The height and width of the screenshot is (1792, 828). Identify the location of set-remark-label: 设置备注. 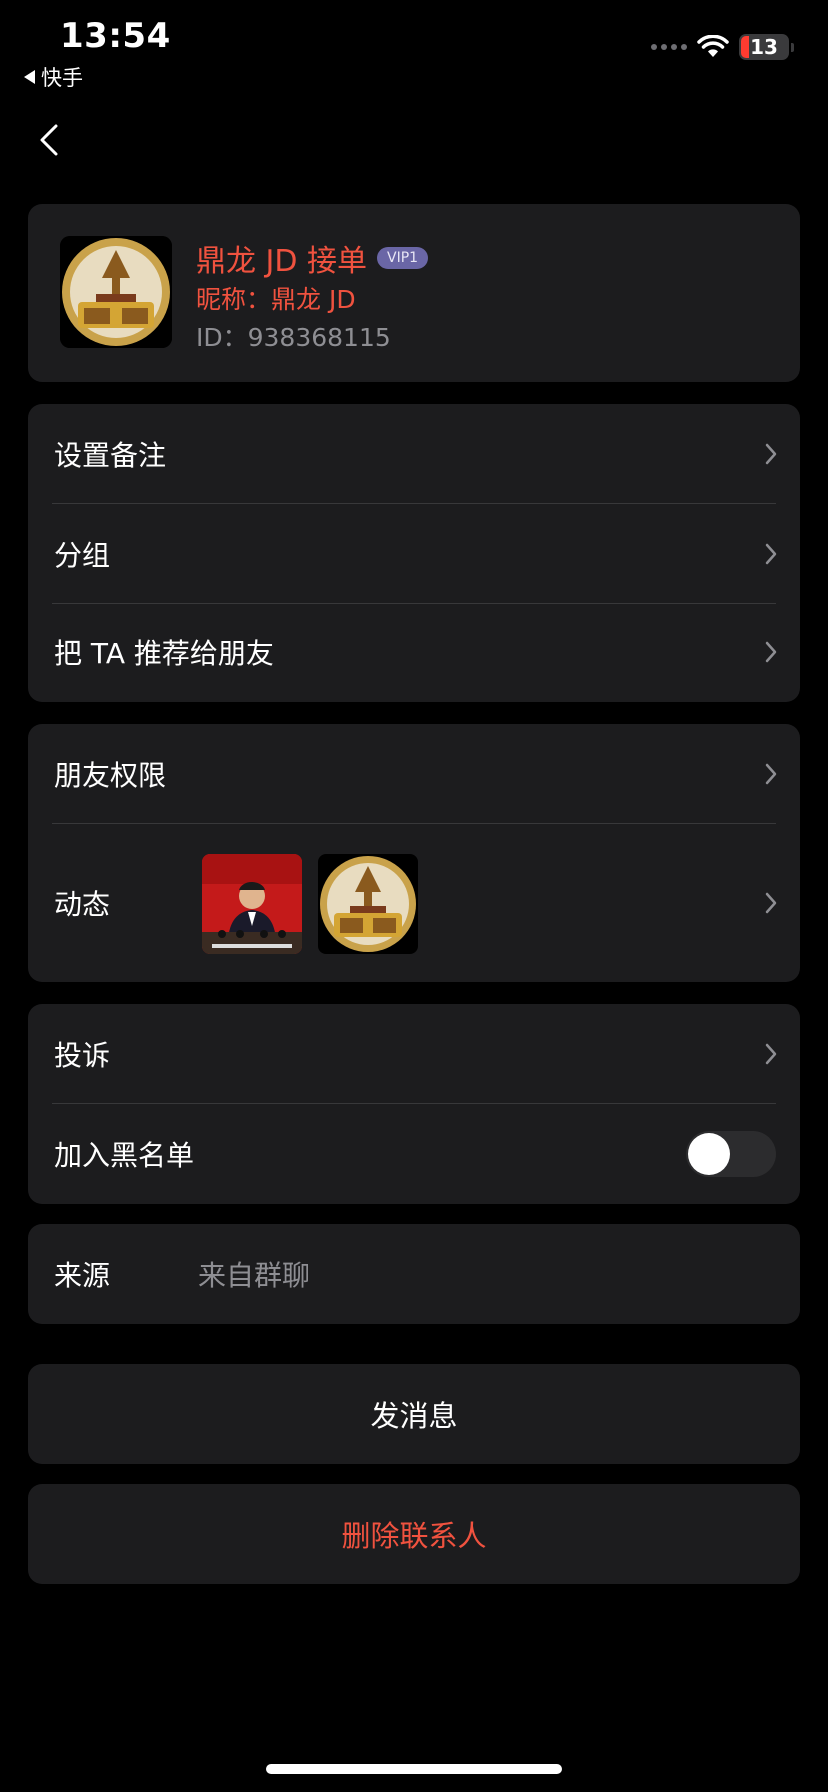
(110, 455).